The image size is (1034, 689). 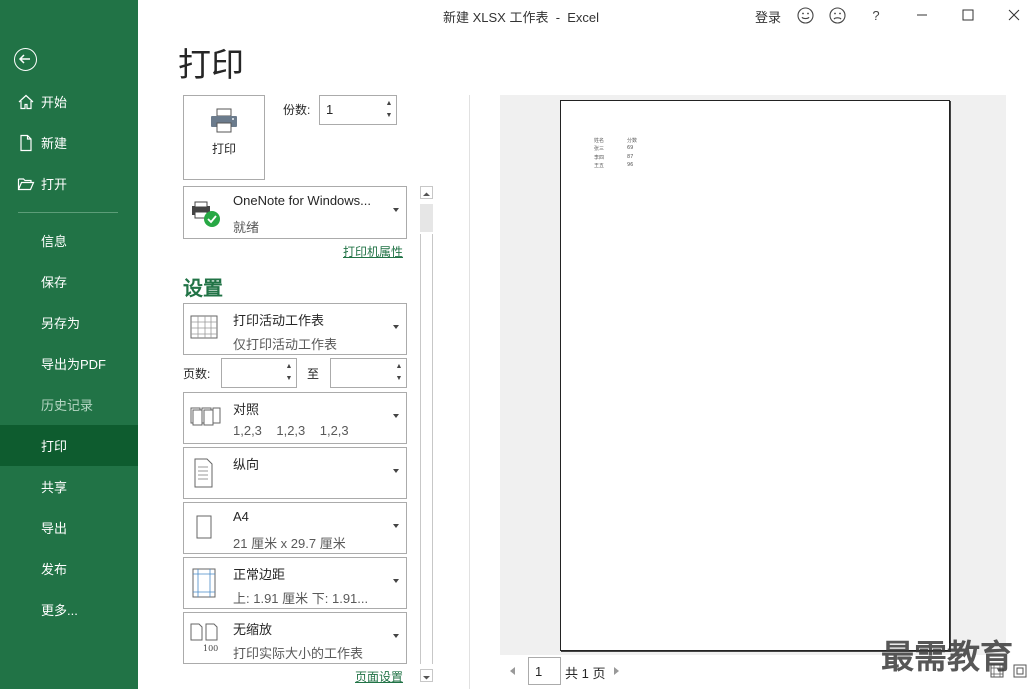 What do you see at coordinates (279, 320) in the screenshot?
I see `print-what-title: 打印活动工作表` at bounding box center [279, 320].